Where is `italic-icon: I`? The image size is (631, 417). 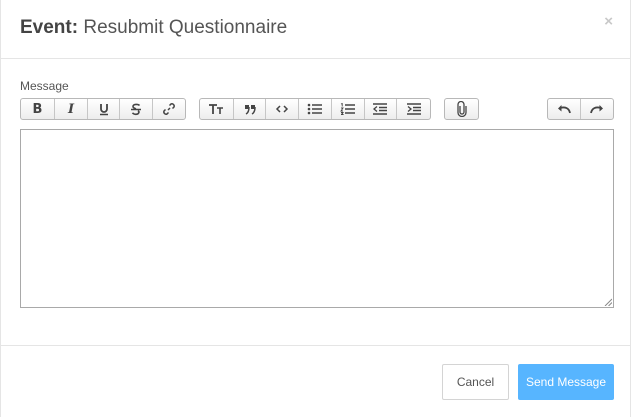 italic-icon: I is located at coordinates (71, 109).